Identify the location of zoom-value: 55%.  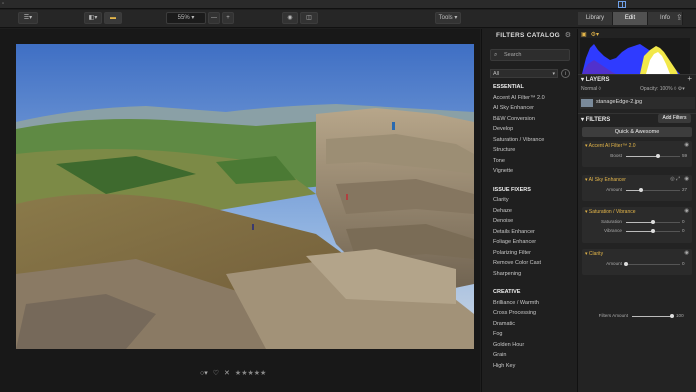
(183, 18).